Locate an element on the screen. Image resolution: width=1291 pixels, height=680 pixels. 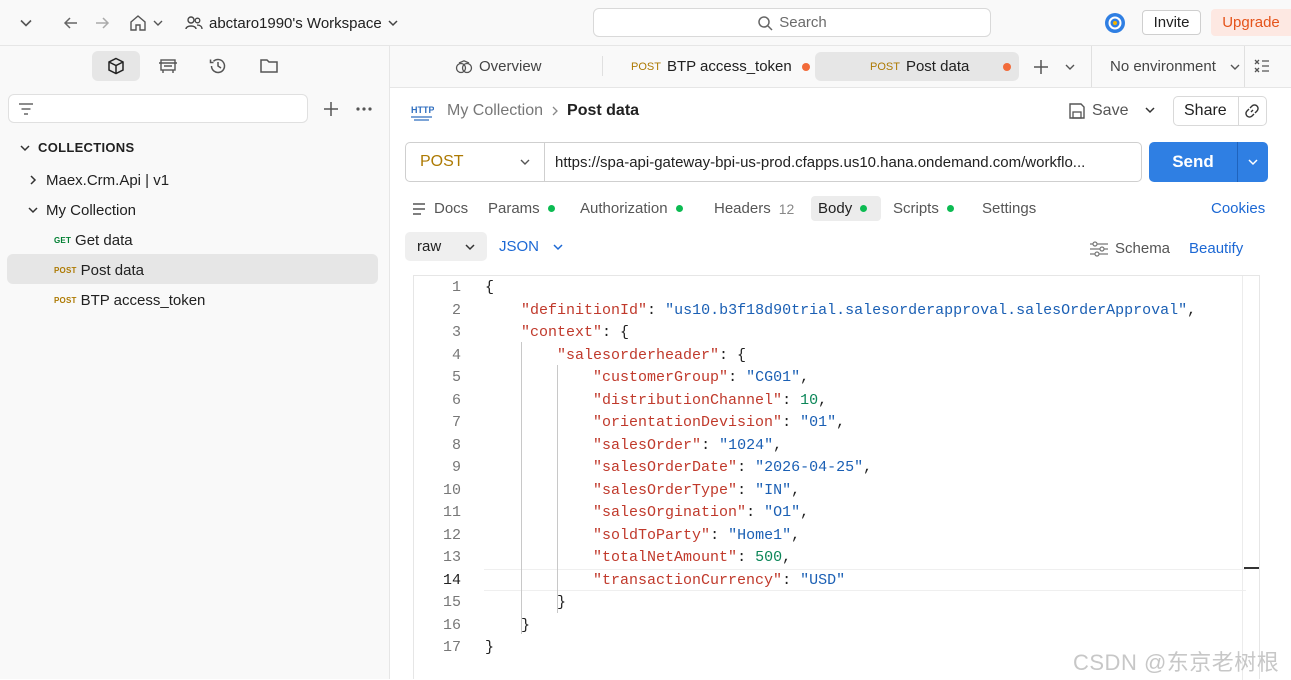
more-options-icon is located at coordinates (364, 109).